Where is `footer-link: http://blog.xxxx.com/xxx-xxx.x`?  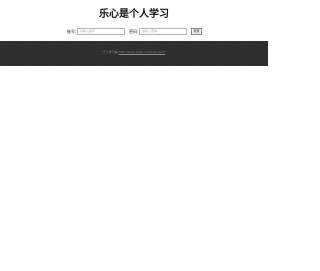 footer-link: http://blog.xxxx.com/xxx-xxx.x is located at coordinates (142, 52).